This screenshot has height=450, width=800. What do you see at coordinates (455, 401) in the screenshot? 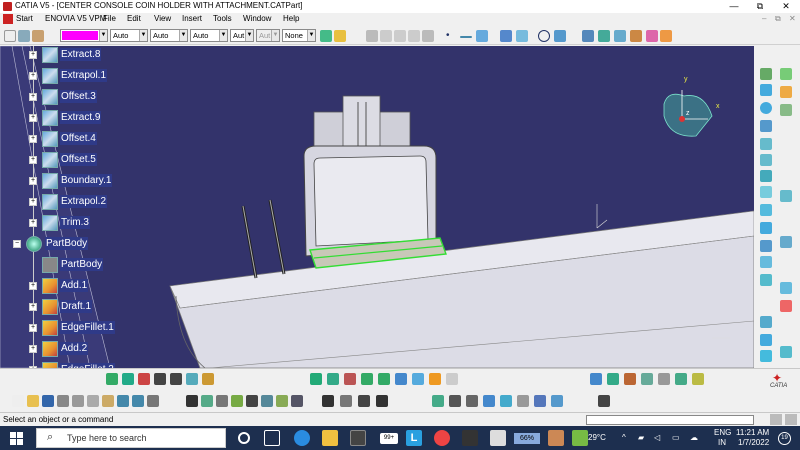
I see `show-hide-icon` at bounding box center [455, 401].